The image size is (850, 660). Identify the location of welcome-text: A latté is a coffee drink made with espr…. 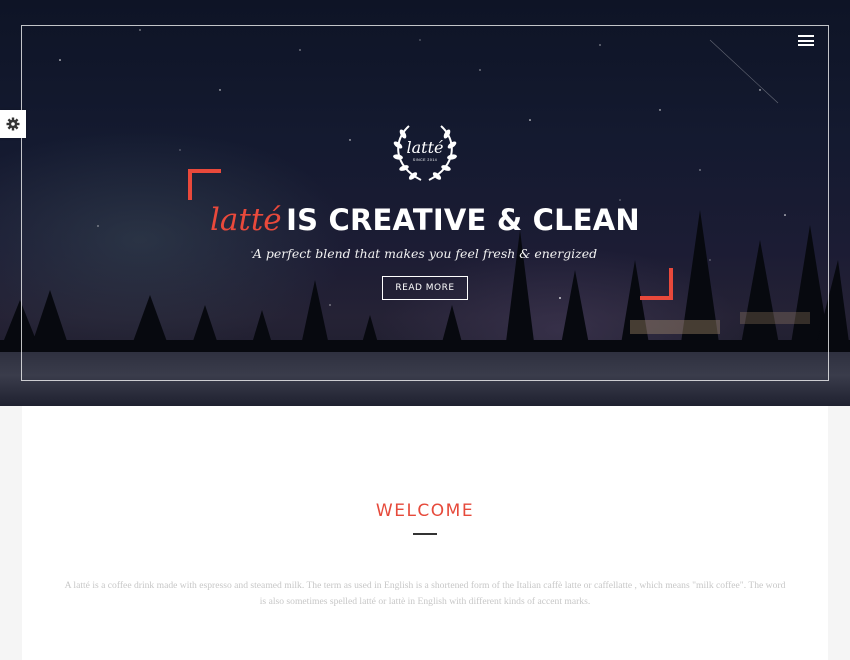
(425, 593).